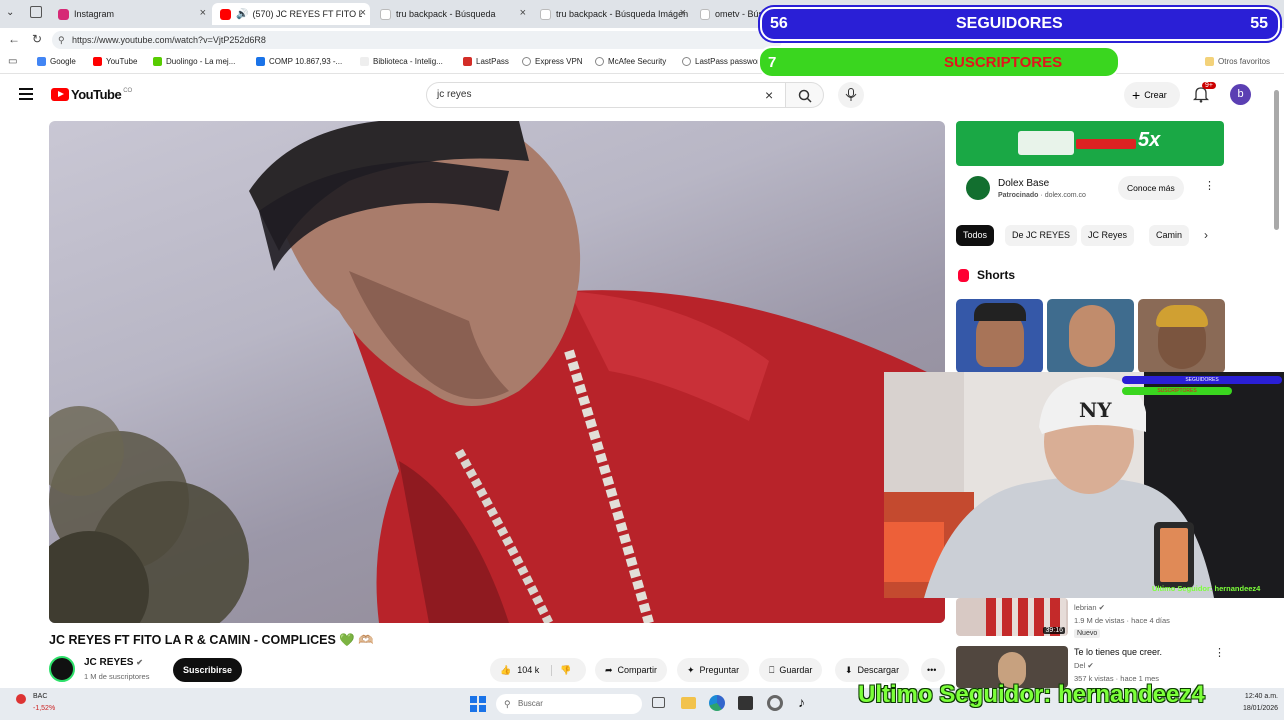 Image resolution: width=1284 pixels, height=720 pixels. What do you see at coordinates (1254, 708) in the screenshot?
I see `clock-date: 18/01/2026` at bounding box center [1254, 708].